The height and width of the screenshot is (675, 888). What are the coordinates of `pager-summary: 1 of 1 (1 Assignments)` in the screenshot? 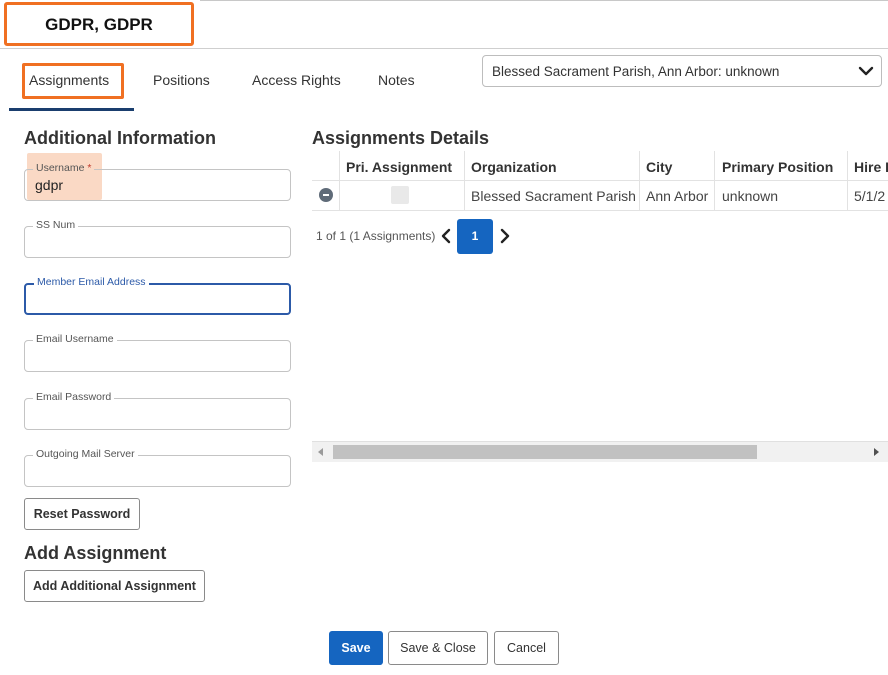 It's located at (376, 236).